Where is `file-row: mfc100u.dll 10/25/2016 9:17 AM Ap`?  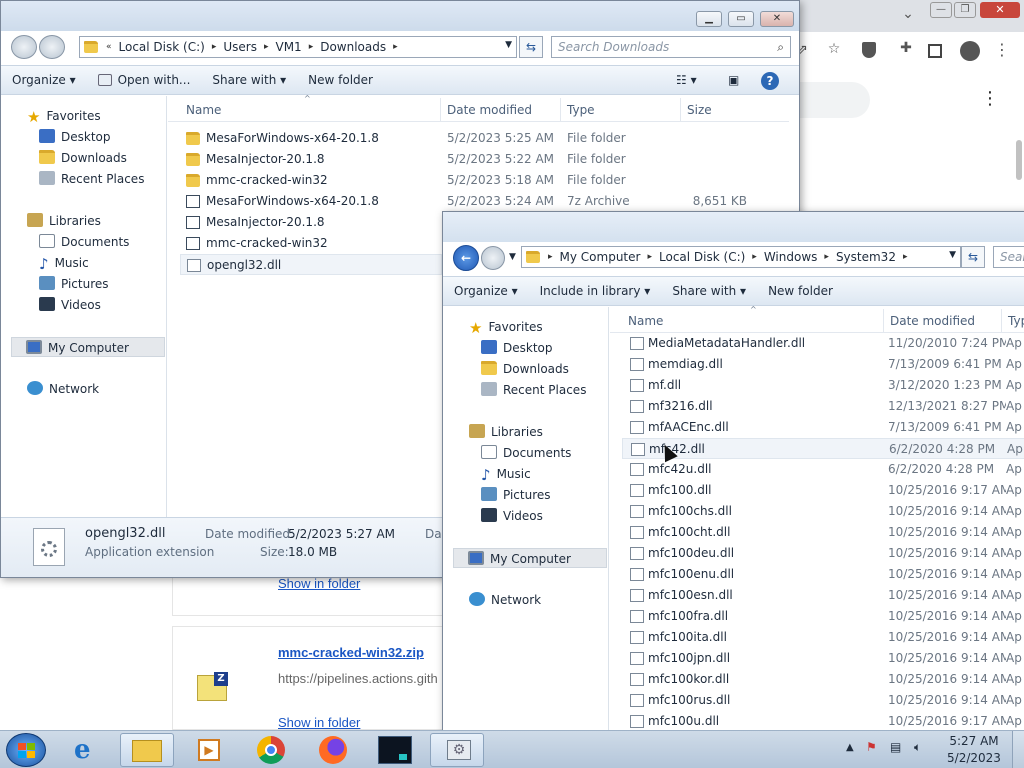
file-row: mfc100u.dll 10/25/2016 9:17 AM Ap is located at coordinates (823, 721).